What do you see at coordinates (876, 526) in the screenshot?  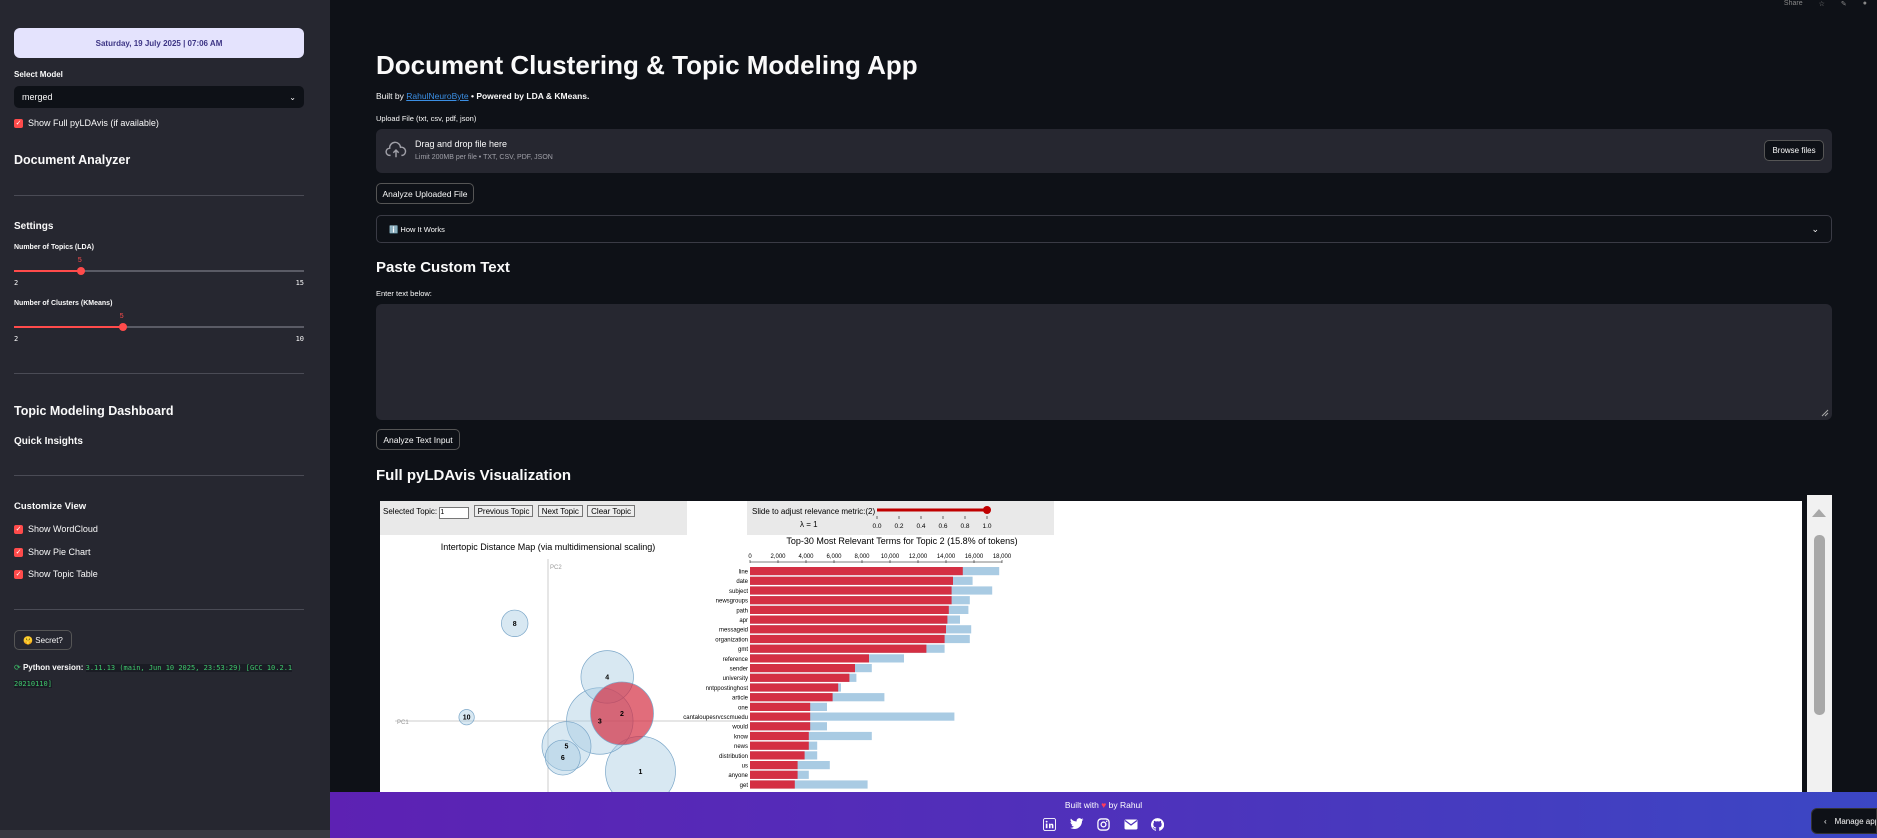 I see `lambda-tick-label: 0.0` at bounding box center [876, 526].